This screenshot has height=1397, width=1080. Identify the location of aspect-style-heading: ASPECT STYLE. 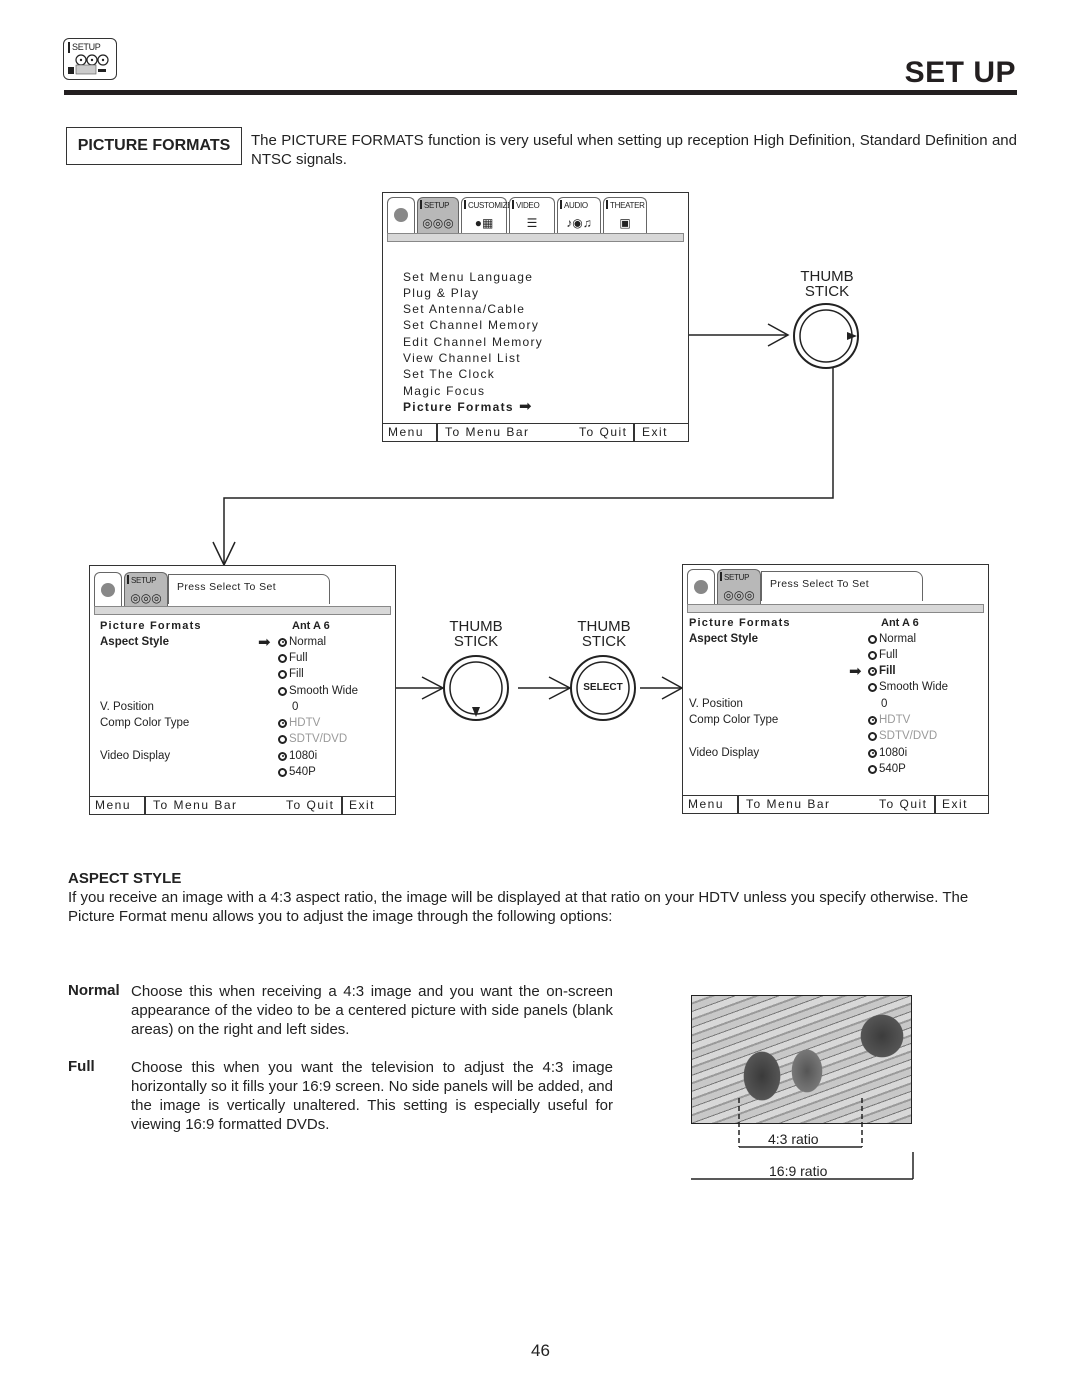
(125, 878).